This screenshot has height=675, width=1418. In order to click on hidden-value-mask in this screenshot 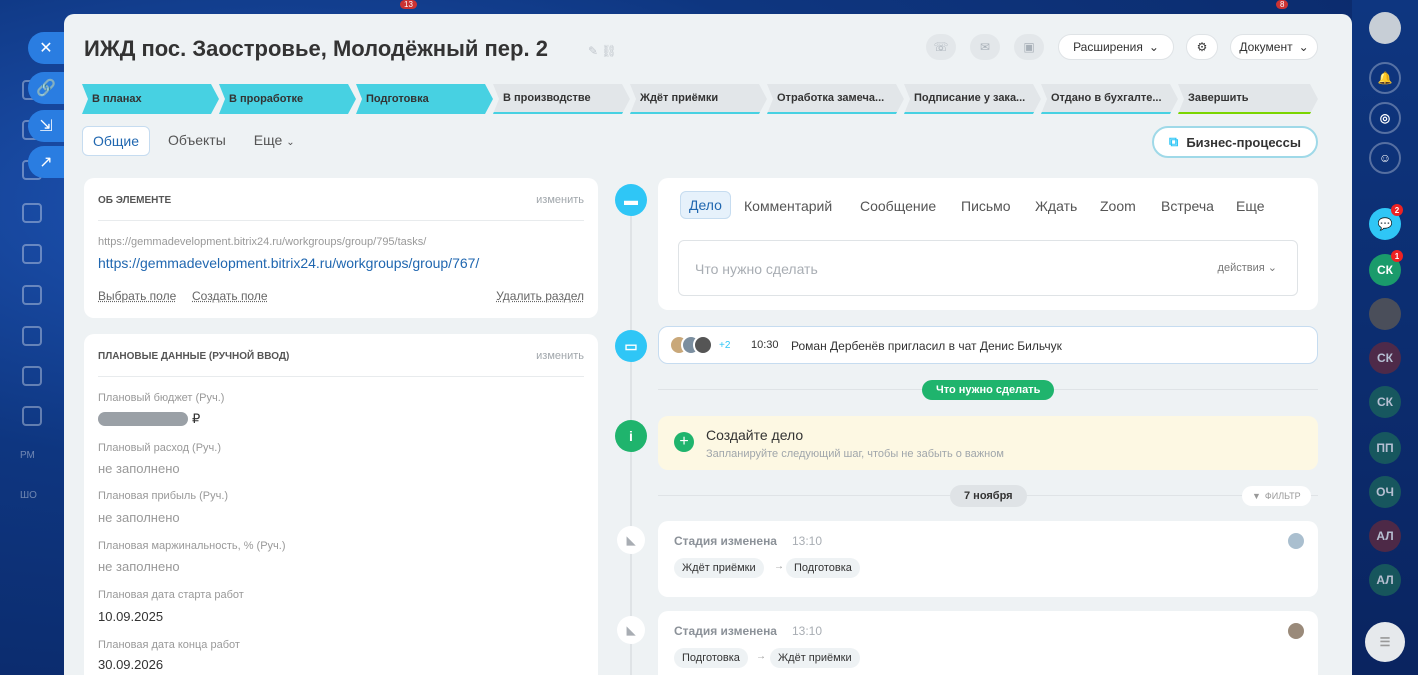, I will do `click(143, 419)`.